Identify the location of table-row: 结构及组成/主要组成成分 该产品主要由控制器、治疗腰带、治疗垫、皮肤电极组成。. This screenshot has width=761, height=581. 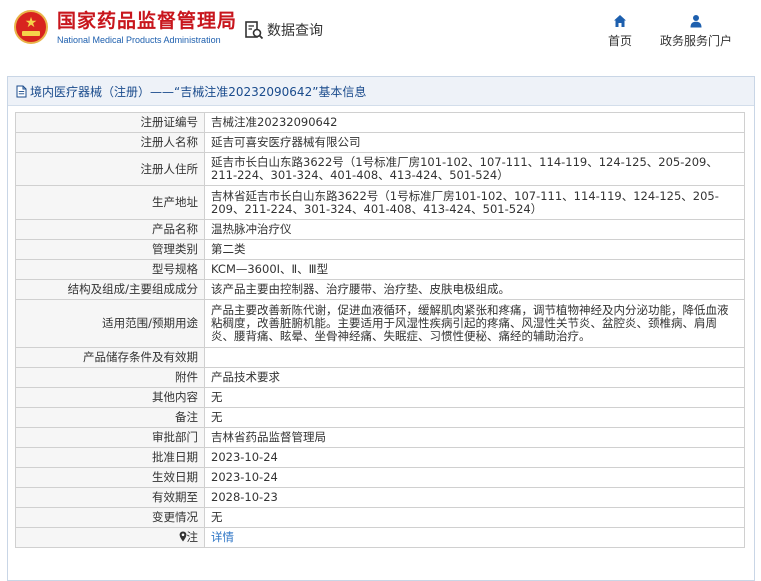
(380, 289).